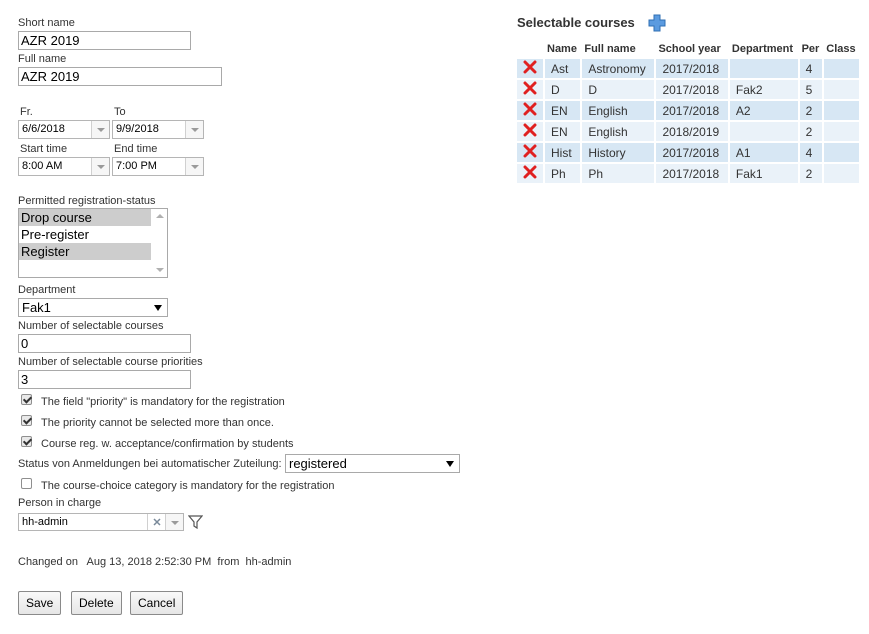 The height and width of the screenshot is (634, 869). Describe the element at coordinates (137, 129) in the screenshot. I see `to-date-value: 9/9/2018` at that location.